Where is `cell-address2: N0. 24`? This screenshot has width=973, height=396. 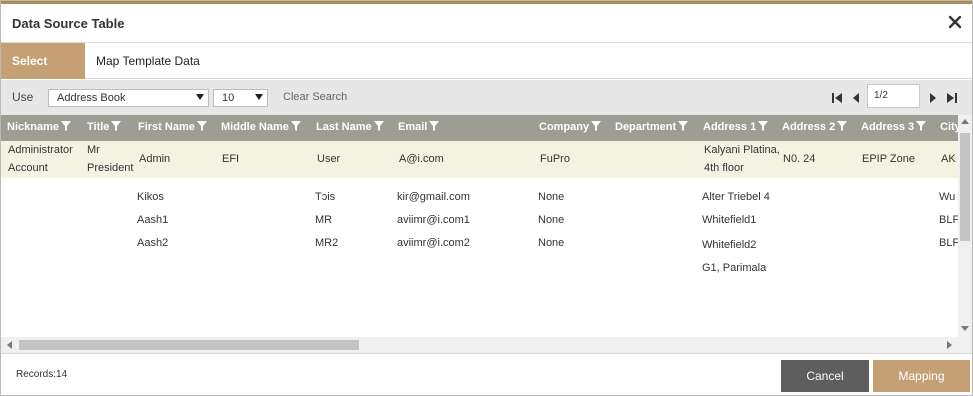 cell-address2: N0. 24 is located at coordinates (799, 159).